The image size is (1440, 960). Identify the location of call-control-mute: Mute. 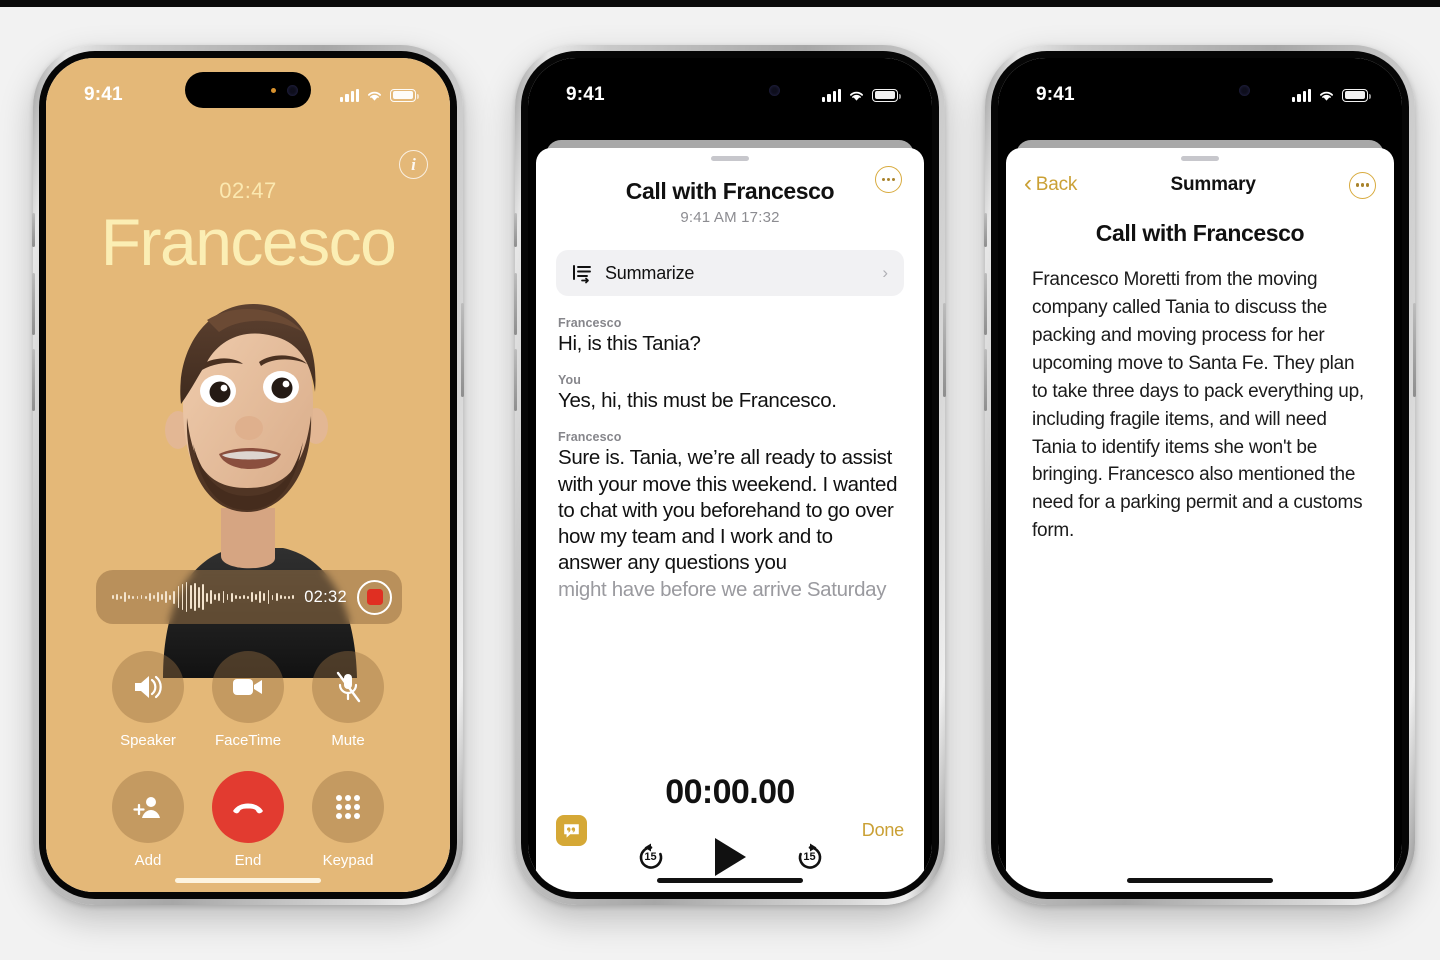
(348, 700).